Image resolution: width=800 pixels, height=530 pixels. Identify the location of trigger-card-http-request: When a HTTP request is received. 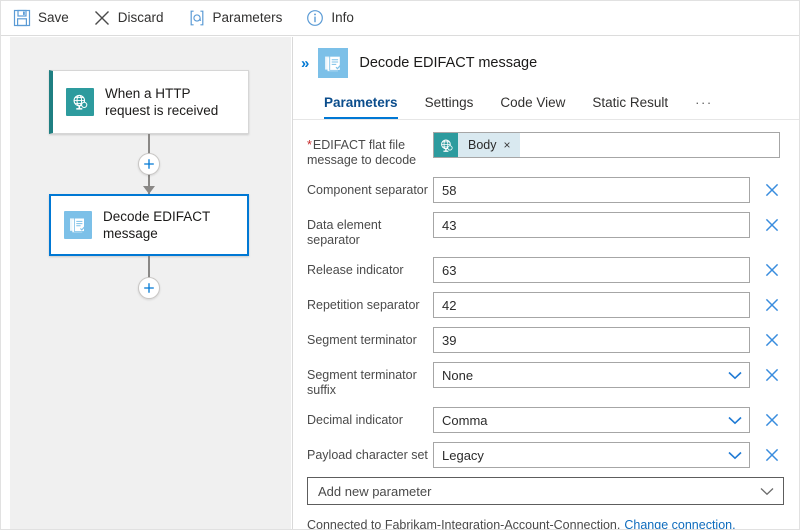
(149, 102).